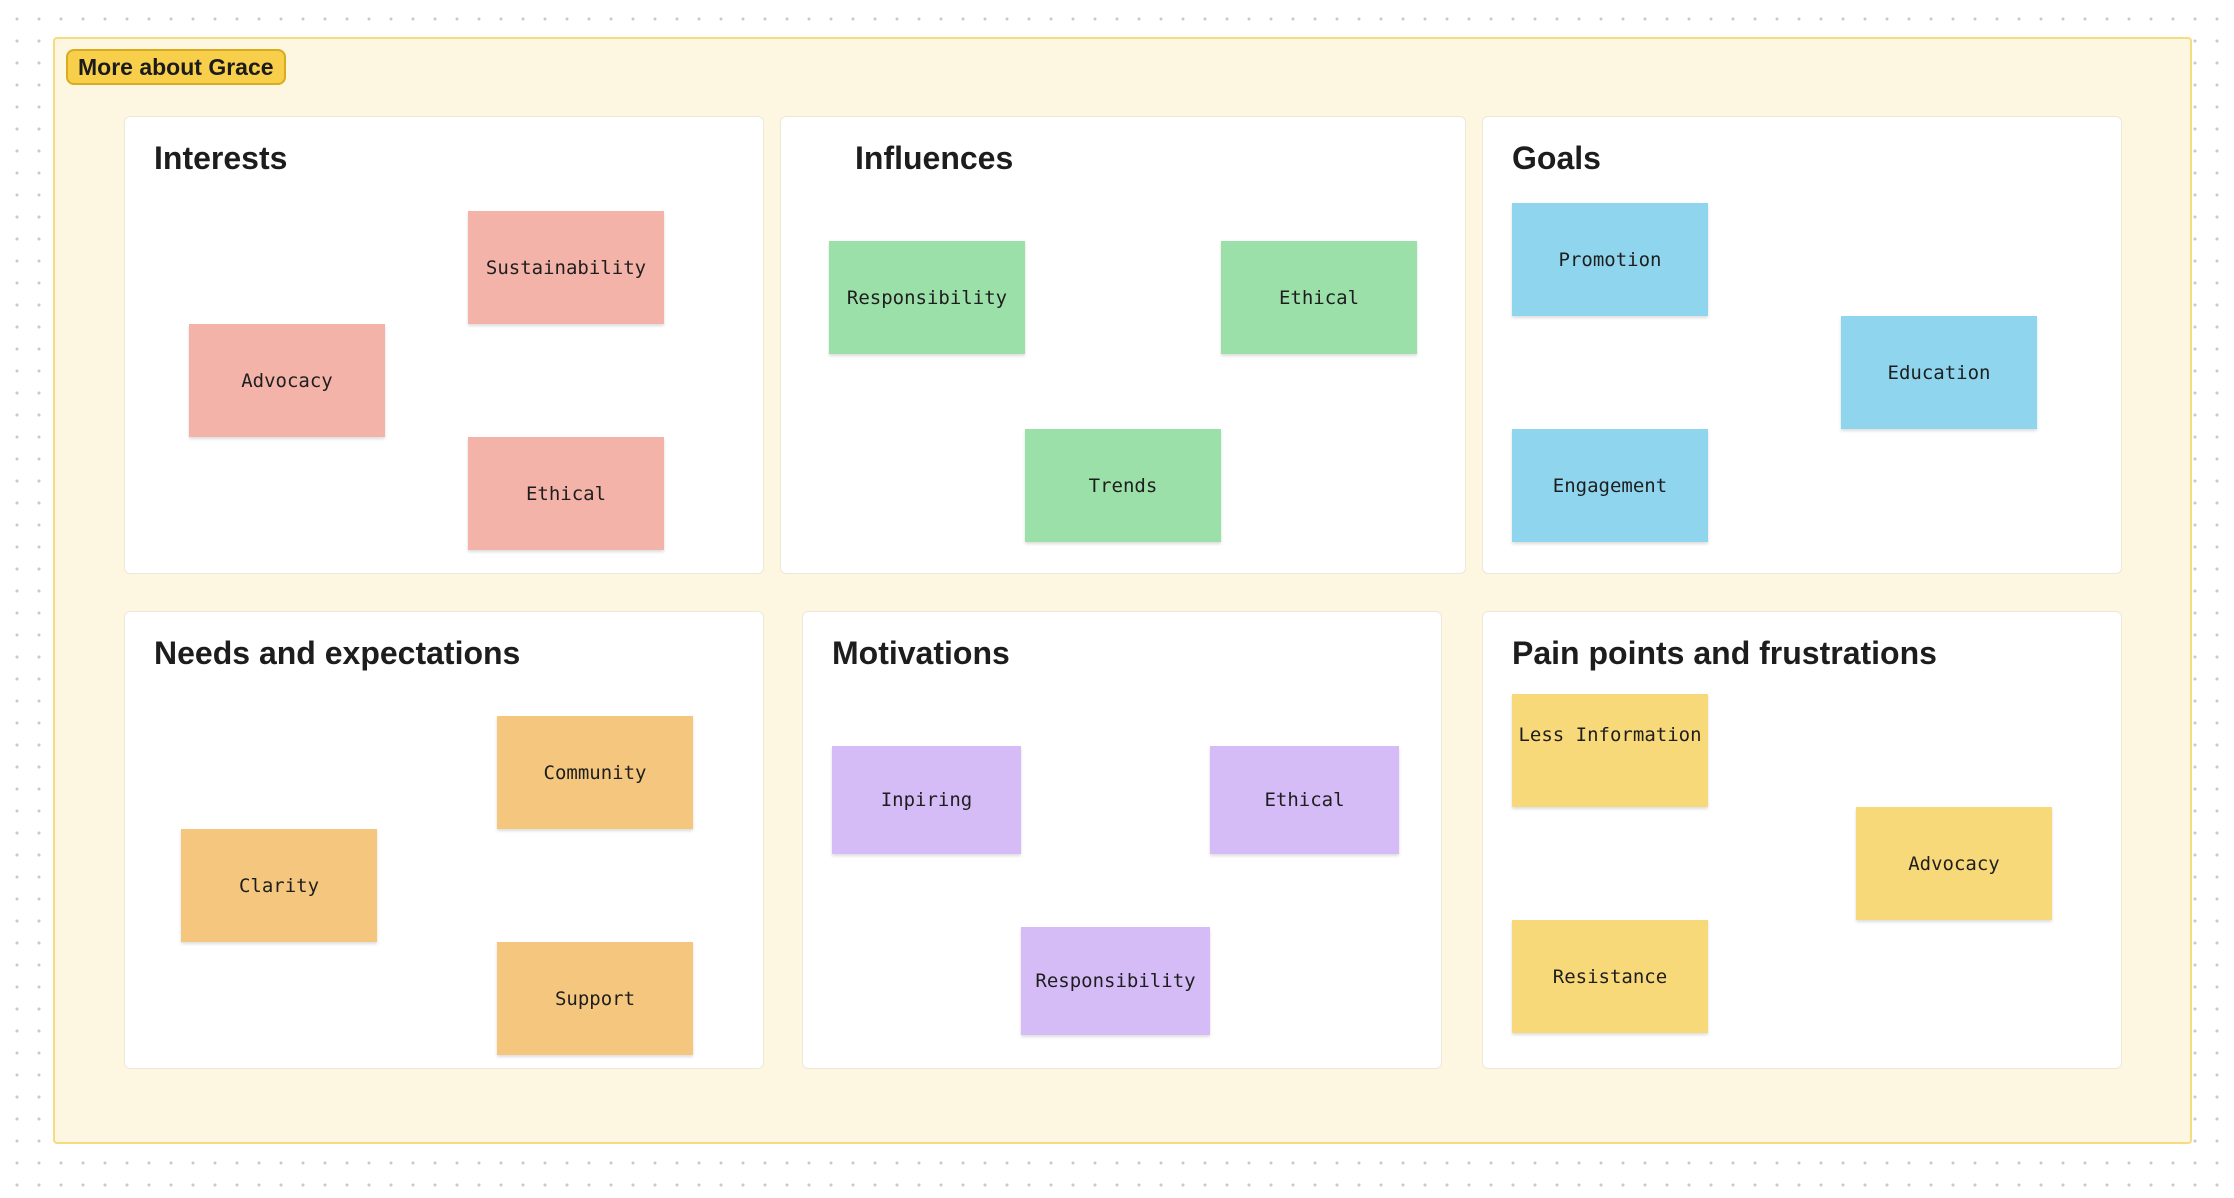 The width and height of the screenshot is (2234, 1198). I want to click on section-title: Pain points and frustrations, so click(1724, 653).